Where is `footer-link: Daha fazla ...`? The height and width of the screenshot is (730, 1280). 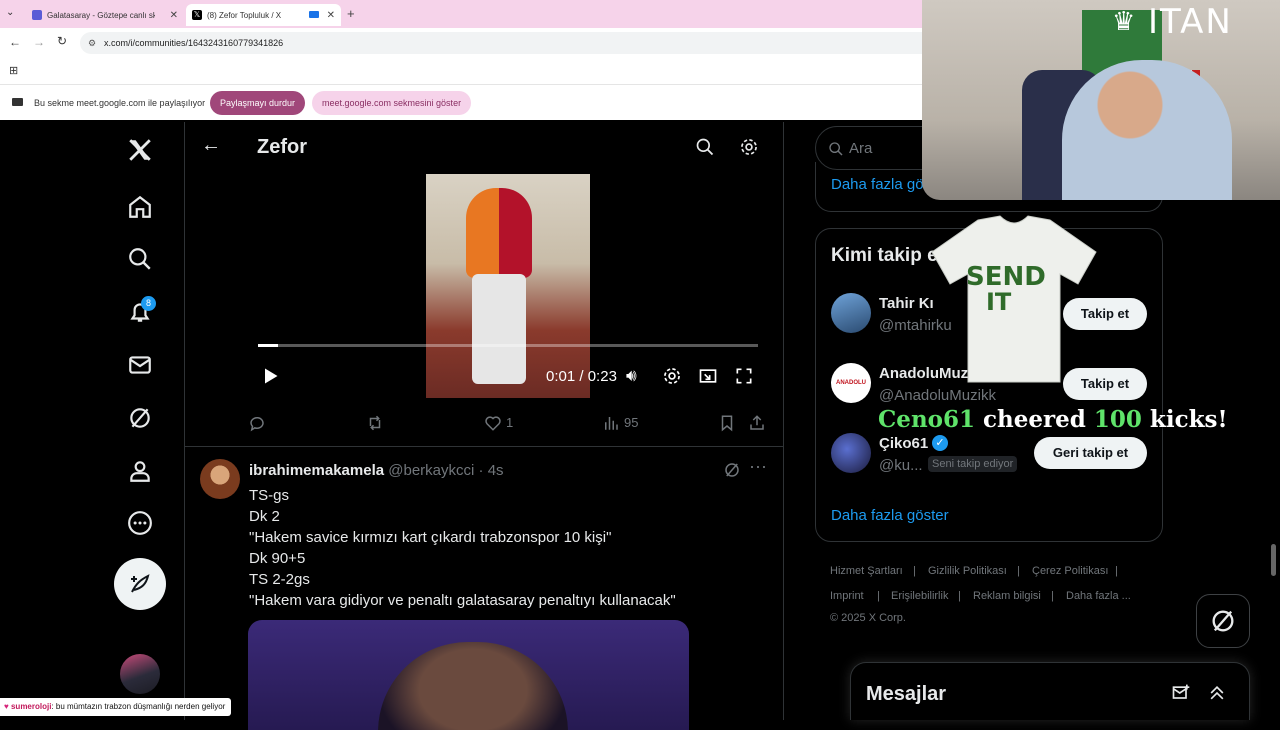 footer-link: Daha fazla ... is located at coordinates (1098, 596).